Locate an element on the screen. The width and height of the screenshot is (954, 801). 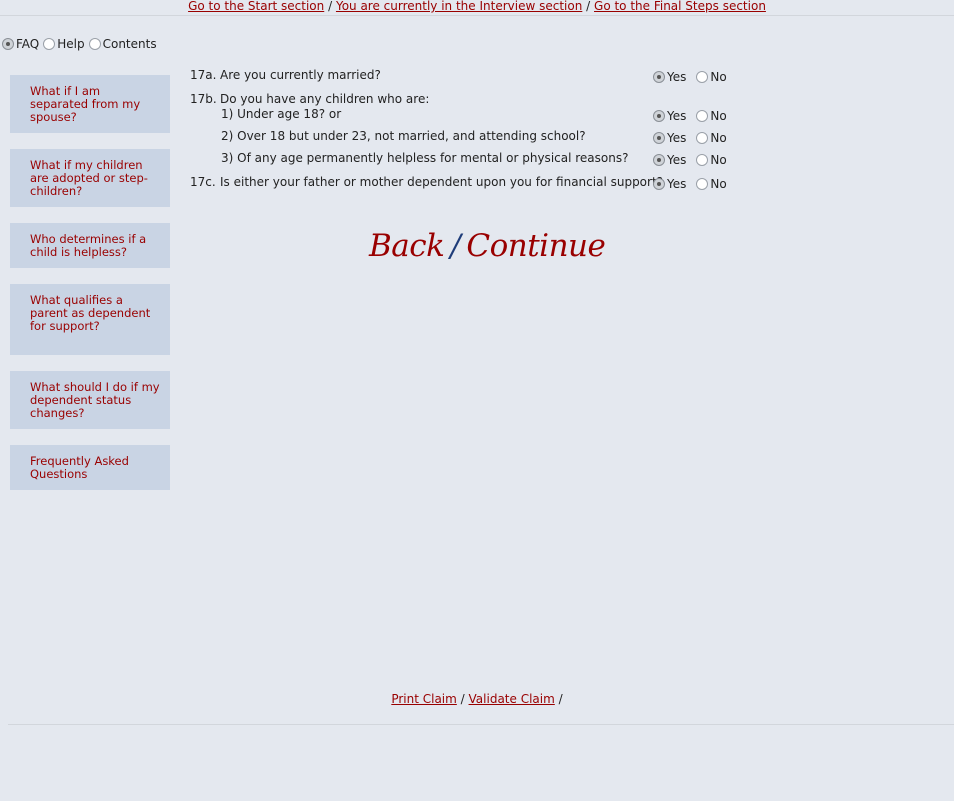
contents-radio is located at coordinates (94, 44).